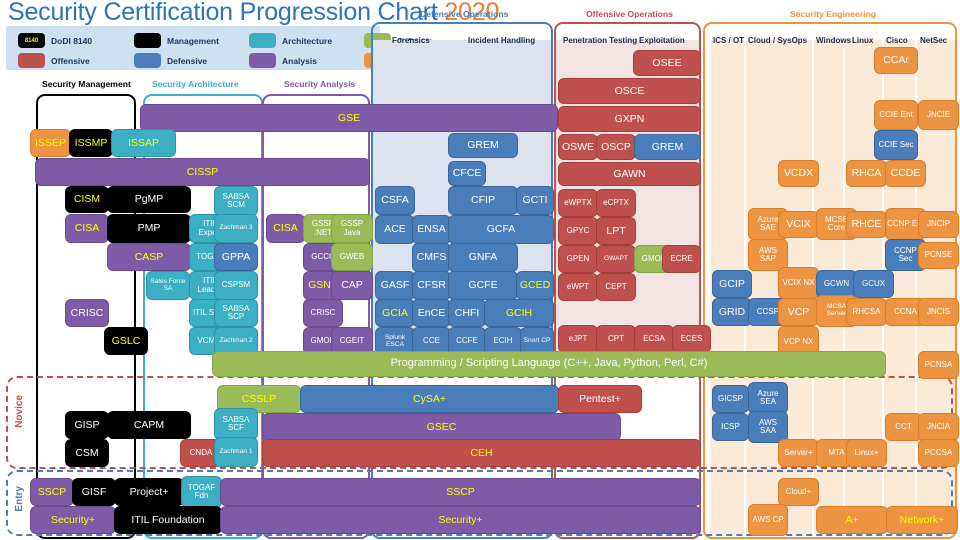  Describe the element at coordinates (896, 145) in the screenshot. I see `cert-chip: CCIE Sec` at that location.